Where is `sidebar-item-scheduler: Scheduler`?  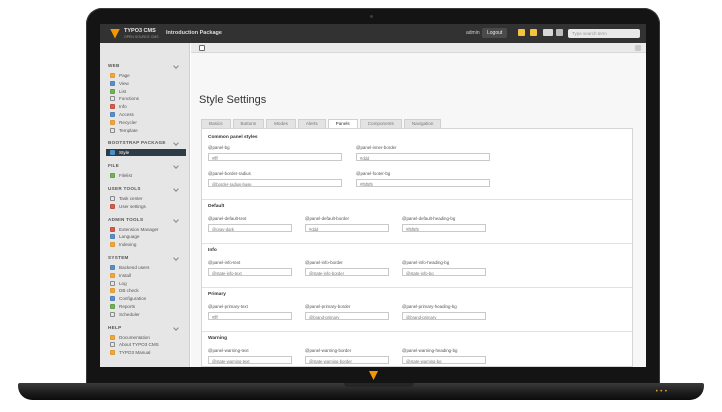
sidebar-item-scheduler: Scheduler is located at coordinates (148, 314).